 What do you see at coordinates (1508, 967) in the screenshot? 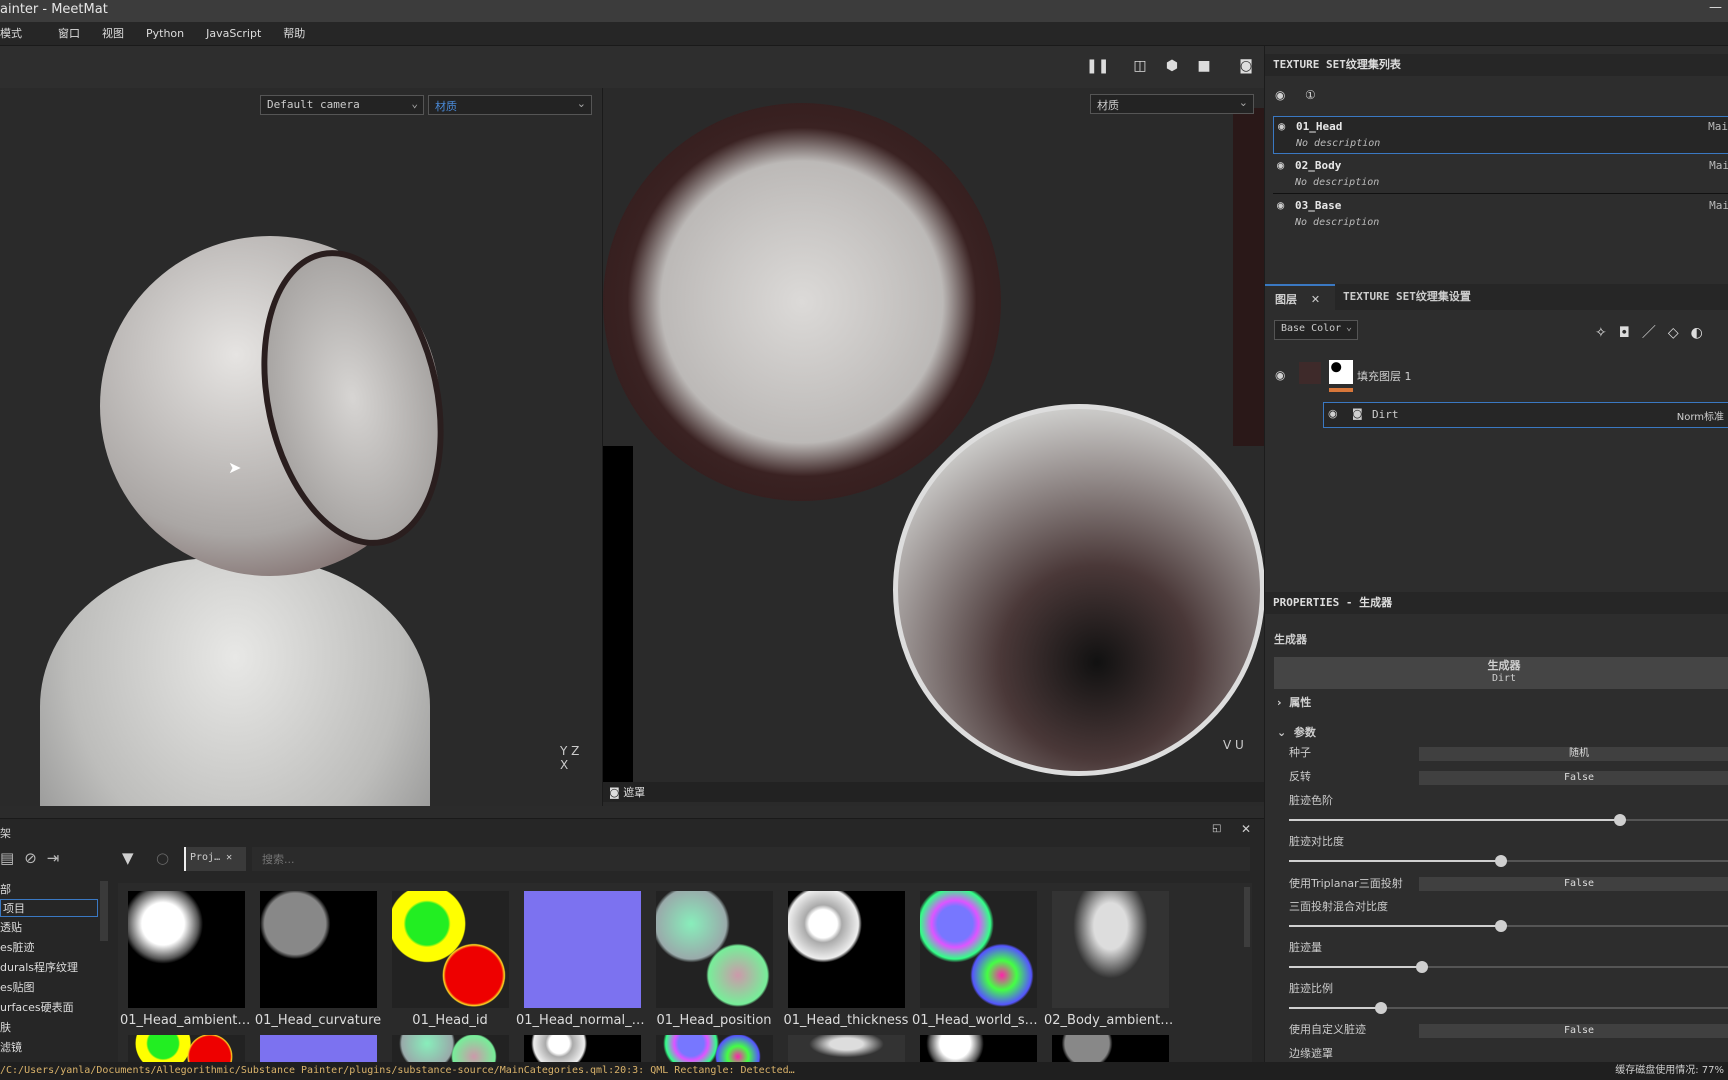
I see `dirt-amount-slider` at bounding box center [1508, 967].